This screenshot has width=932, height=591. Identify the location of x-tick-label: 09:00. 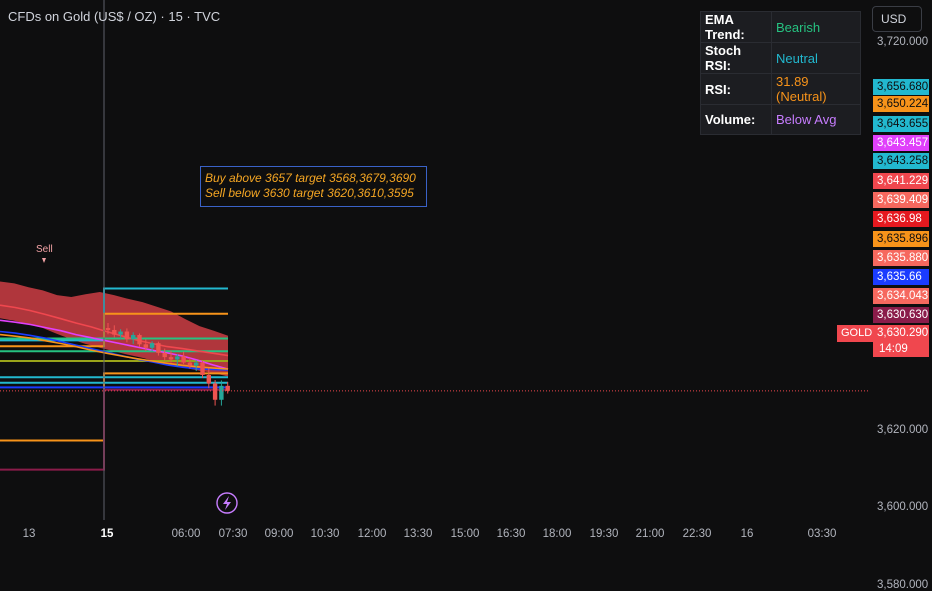
(279, 534).